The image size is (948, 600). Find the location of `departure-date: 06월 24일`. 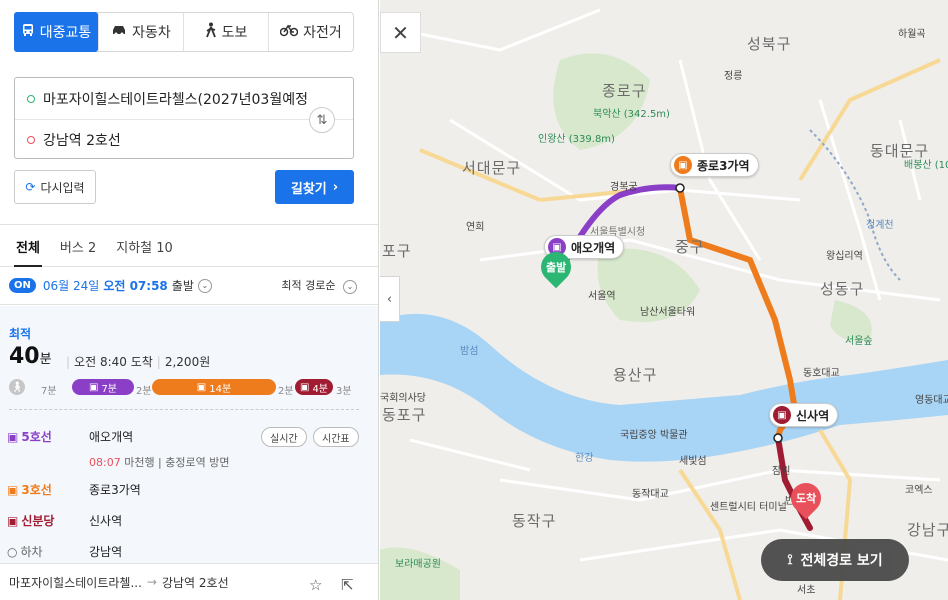

departure-date: 06월 24일 is located at coordinates (71, 285).